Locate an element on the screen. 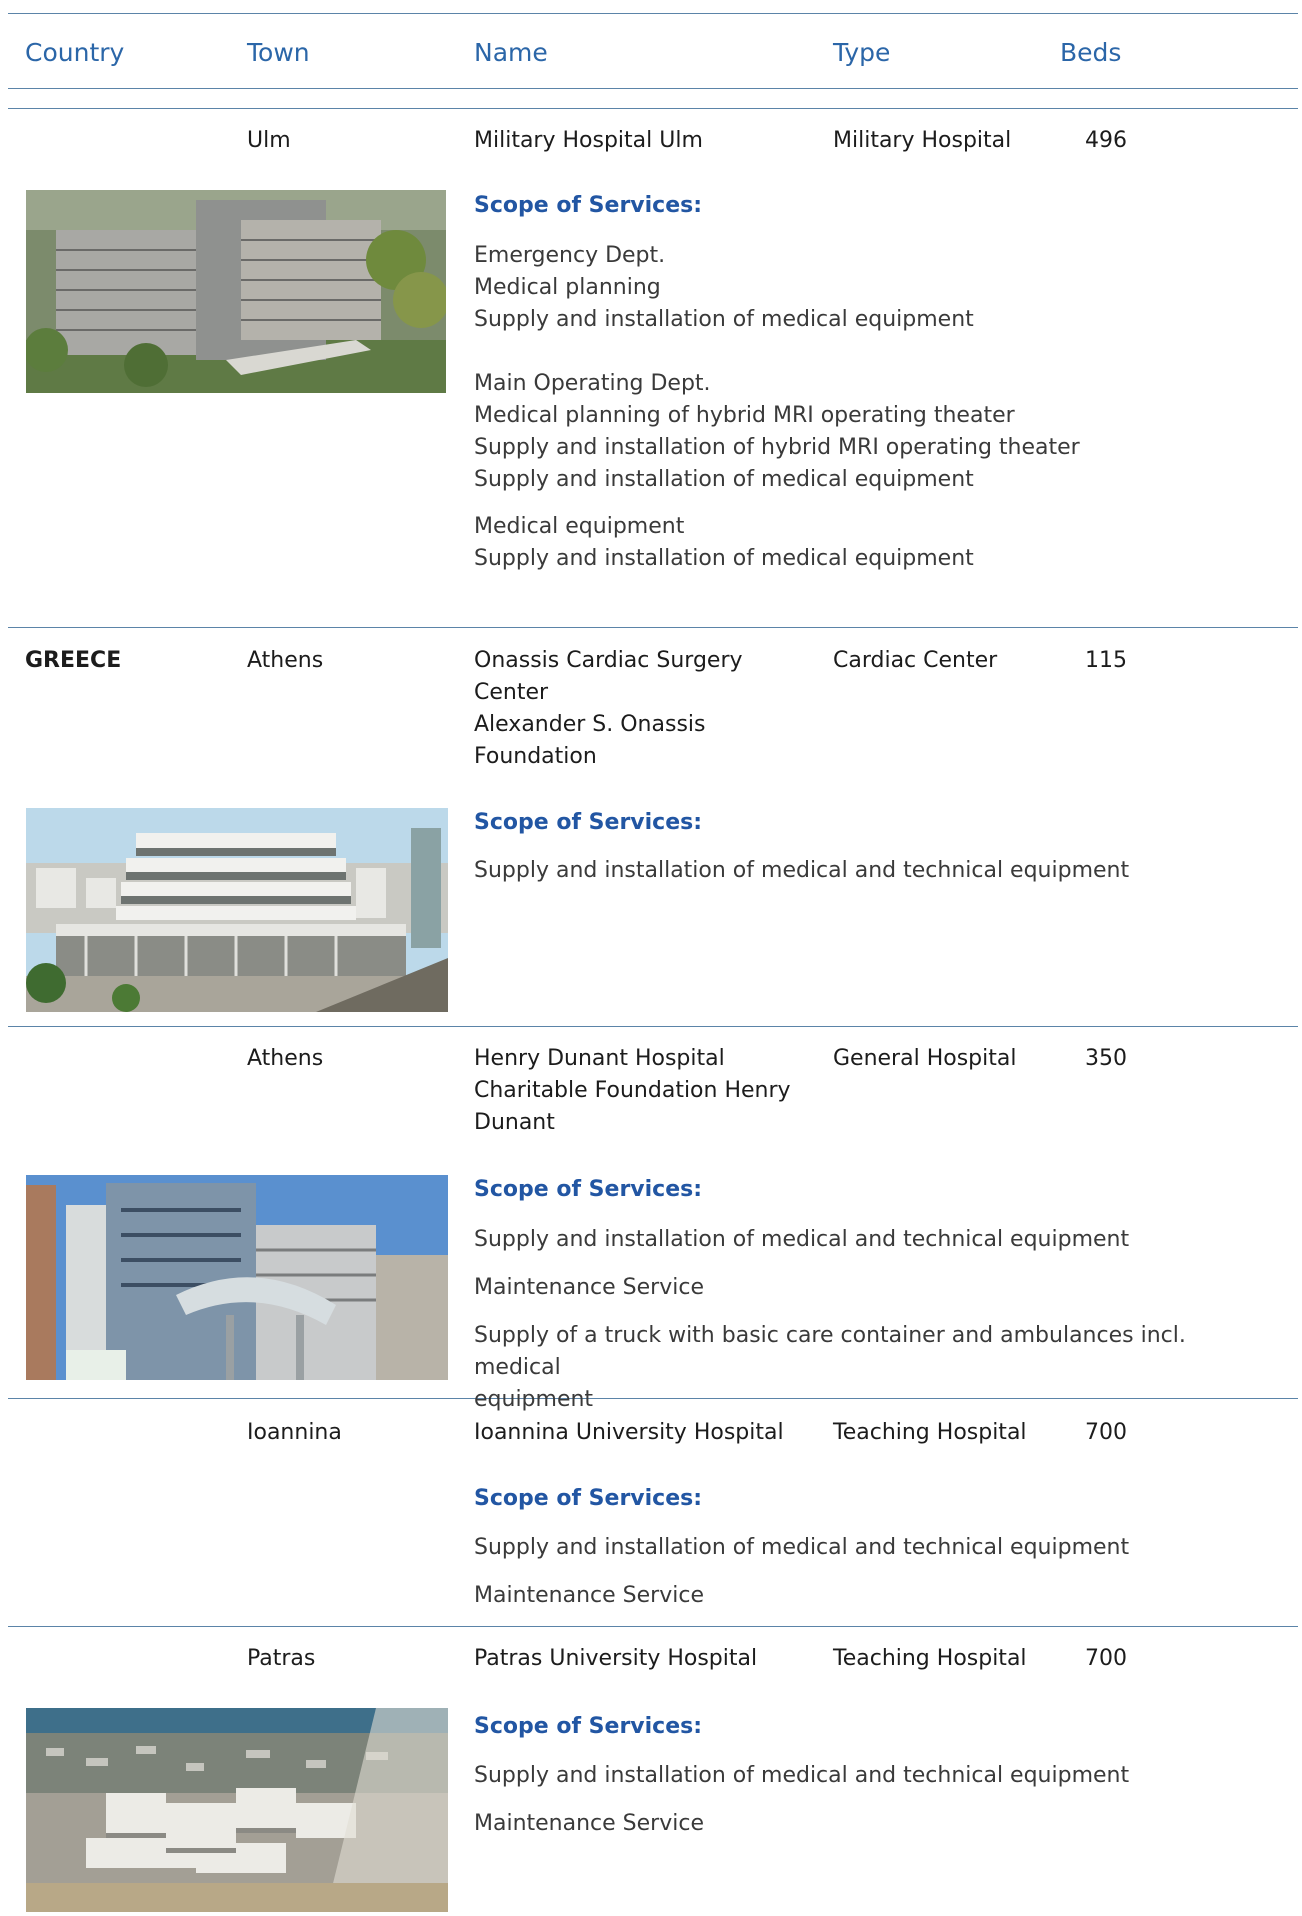 The width and height of the screenshot is (1302, 1916). beds-cell: 115 is located at coordinates (1106, 660).